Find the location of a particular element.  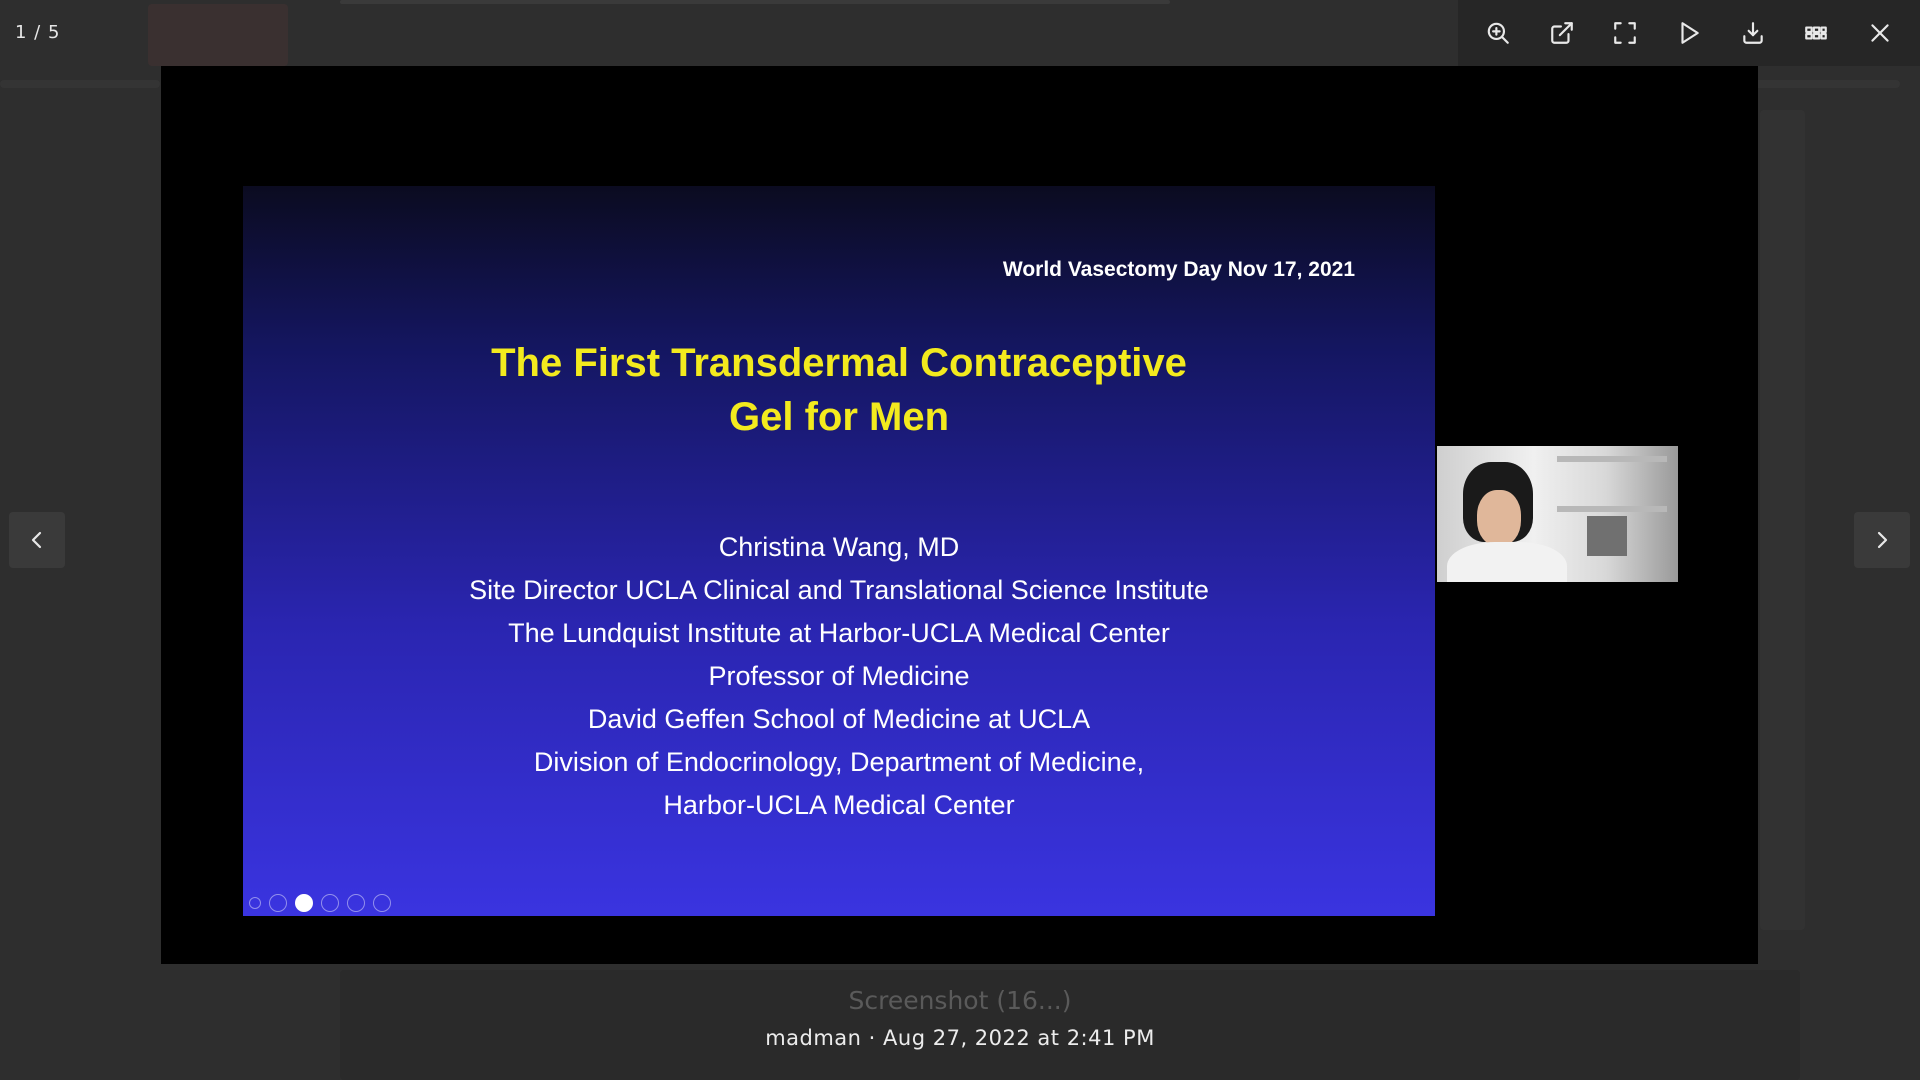

presentation-controls is located at coordinates (320, 903).